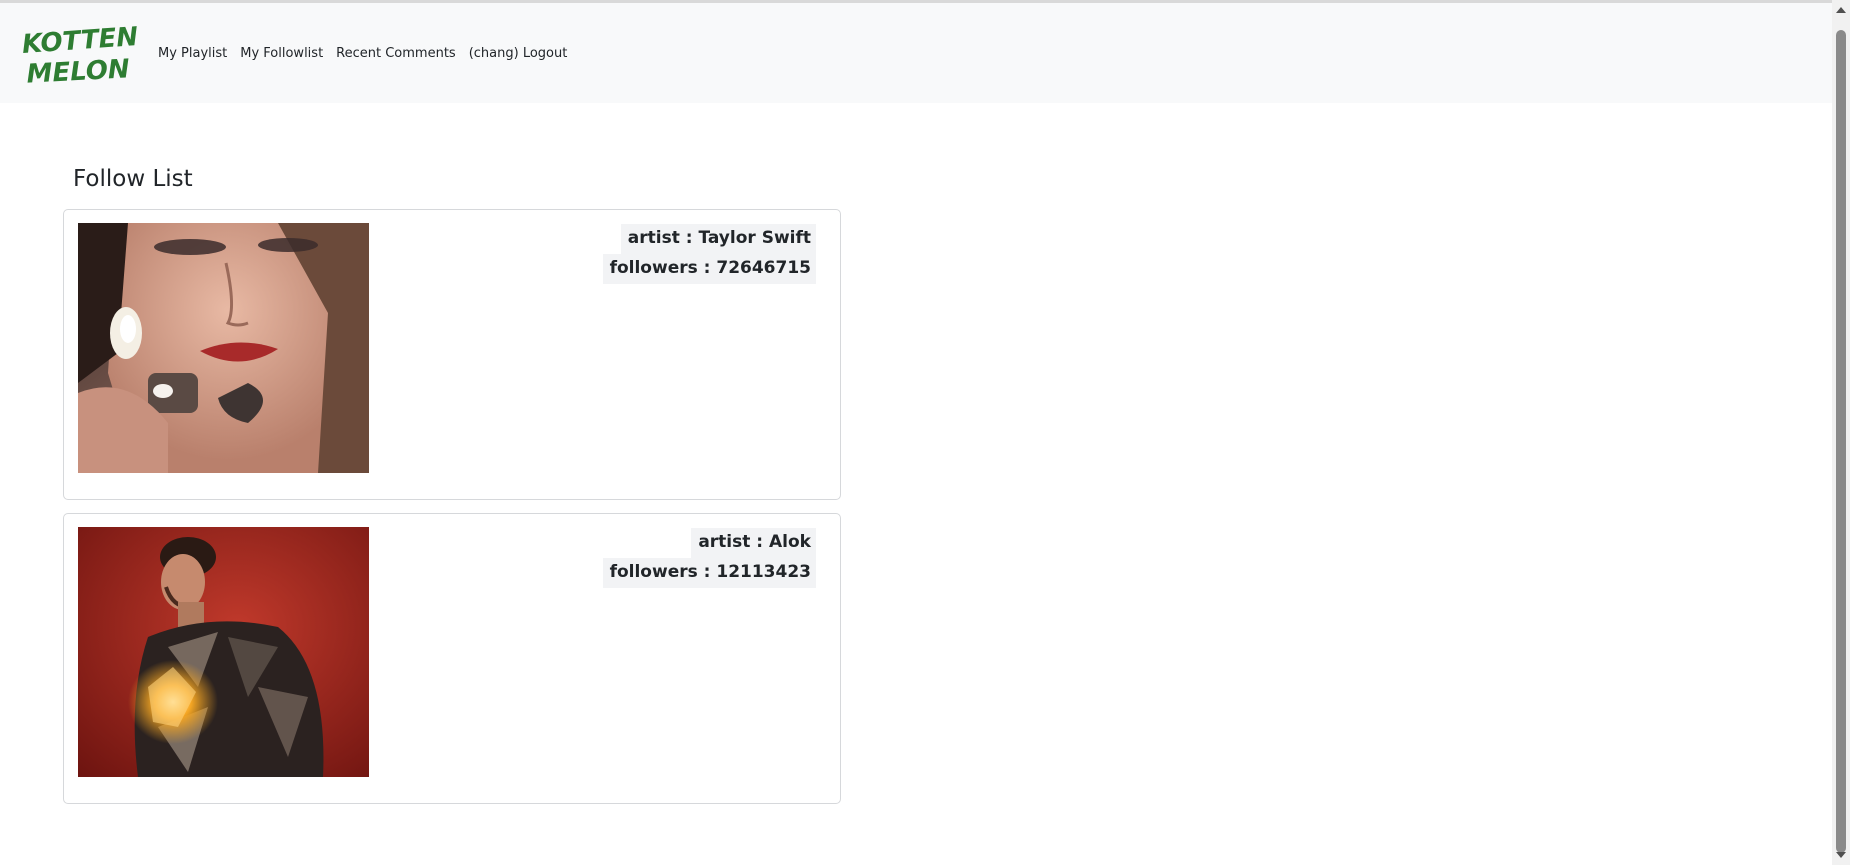 This screenshot has width=1850, height=865. I want to click on artist-card: artist : Alok followers : 12113423, so click(452, 658).